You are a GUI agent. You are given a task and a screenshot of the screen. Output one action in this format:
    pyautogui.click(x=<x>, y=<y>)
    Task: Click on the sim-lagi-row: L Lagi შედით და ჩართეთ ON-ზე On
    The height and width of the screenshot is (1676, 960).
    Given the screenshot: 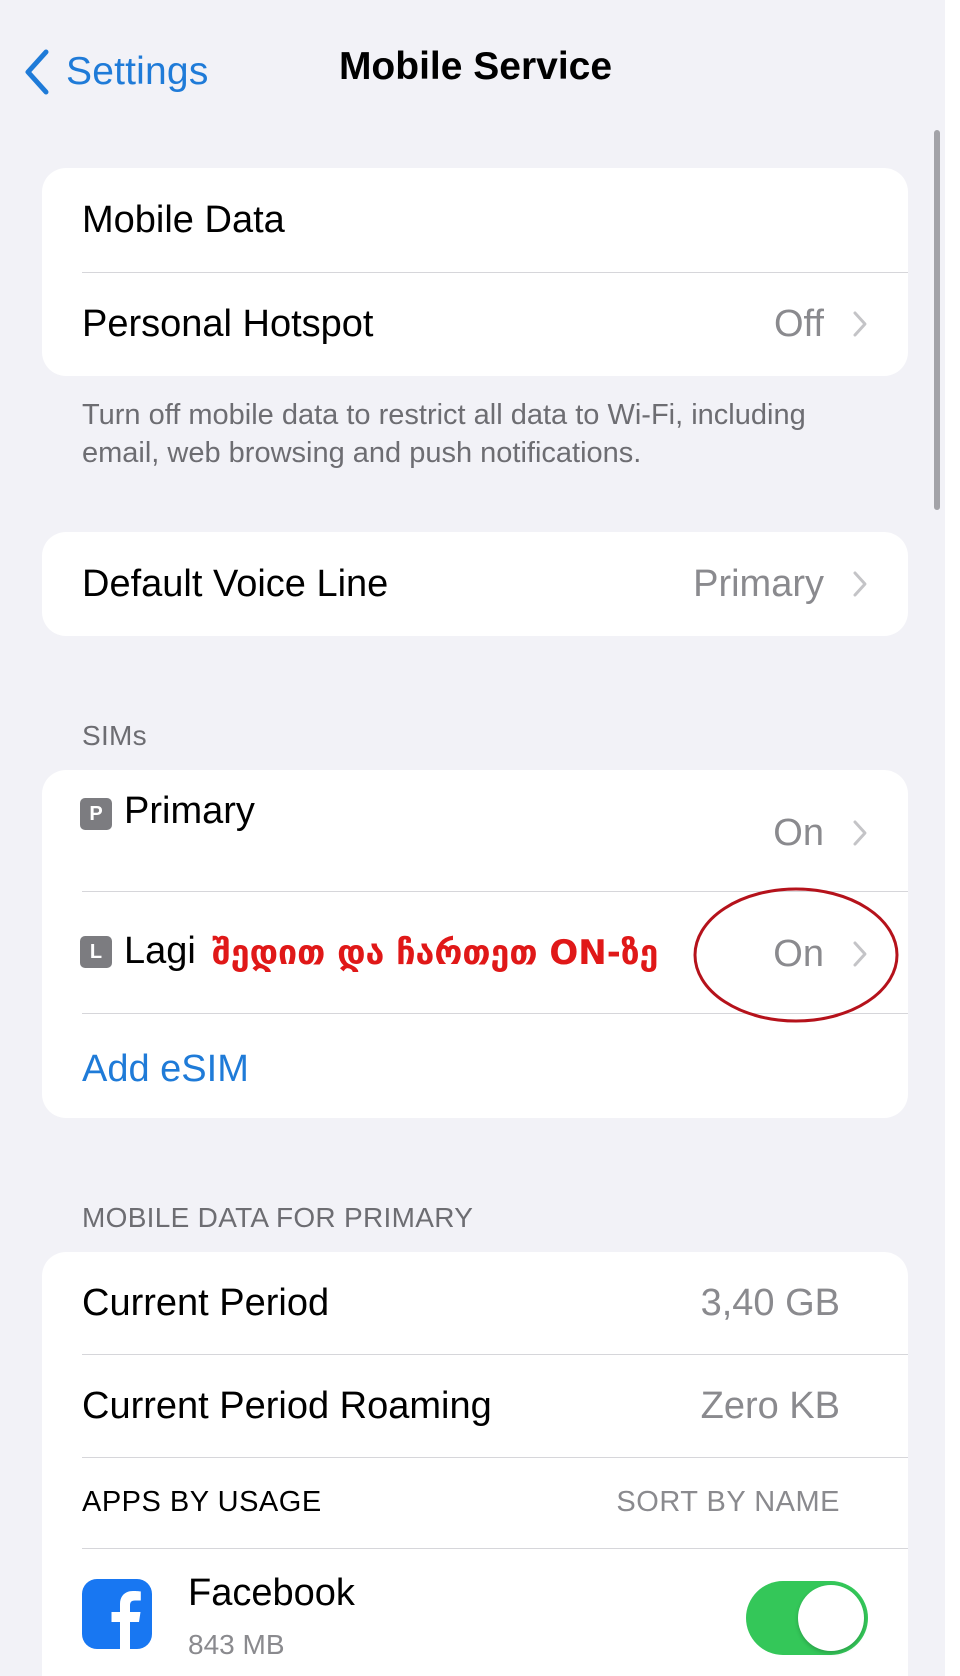 What is the action you would take?
    pyautogui.click(x=475, y=952)
    